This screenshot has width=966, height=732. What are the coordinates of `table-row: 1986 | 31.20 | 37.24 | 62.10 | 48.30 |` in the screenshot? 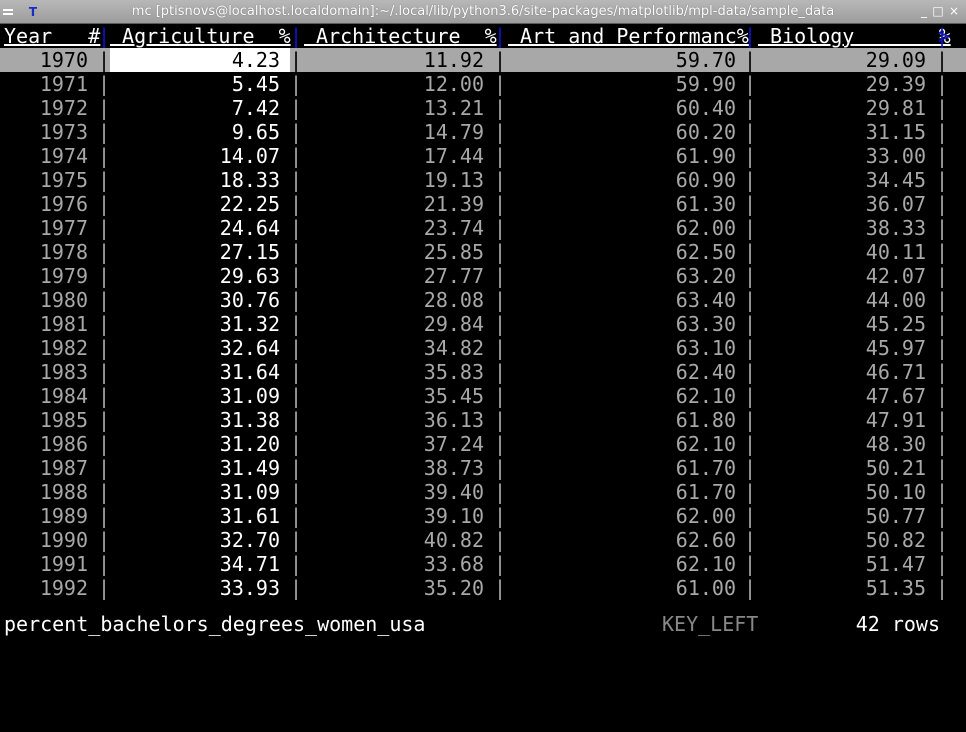 It's located at (483, 444).